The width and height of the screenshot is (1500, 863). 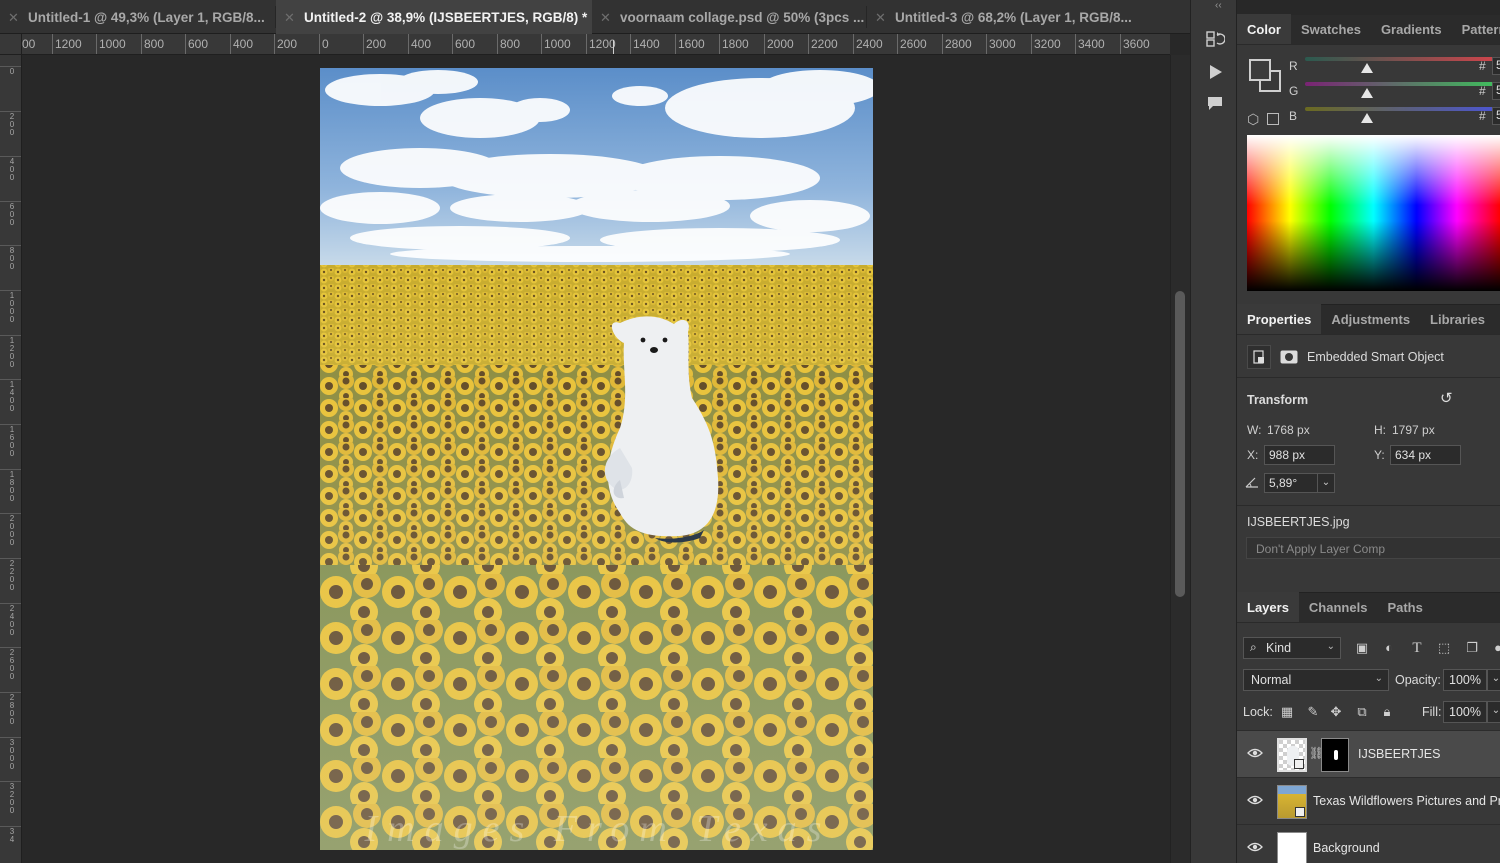 I want to click on width-value: 1768 px, so click(x=1288, y=430).